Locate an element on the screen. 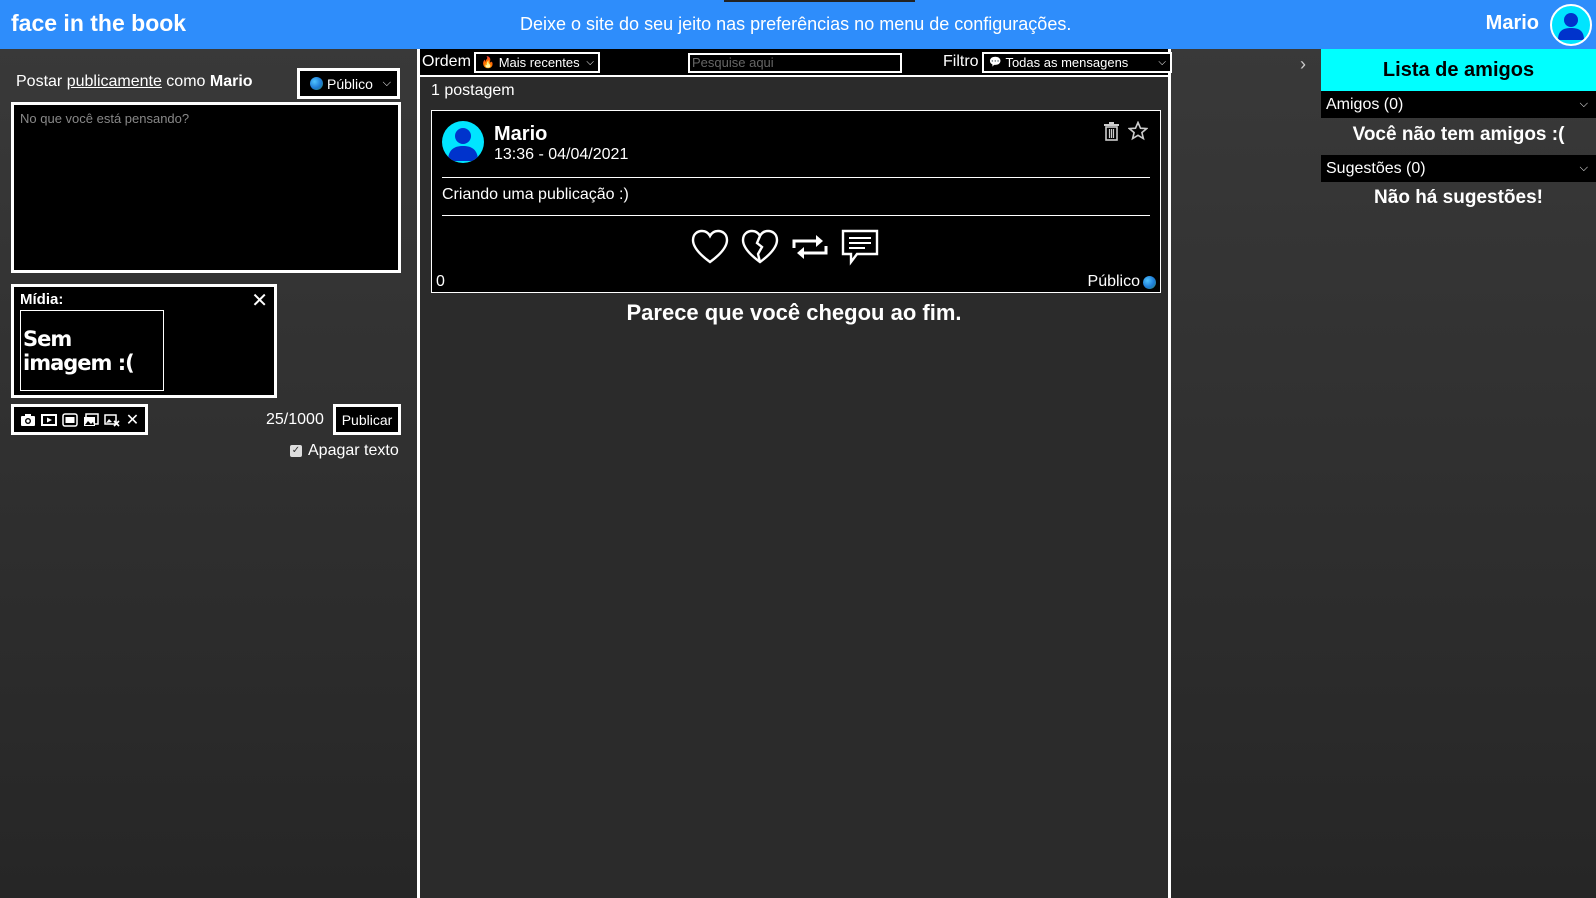 The image size is (1596, 898). heart-icon is located at coordinates (710, 247).